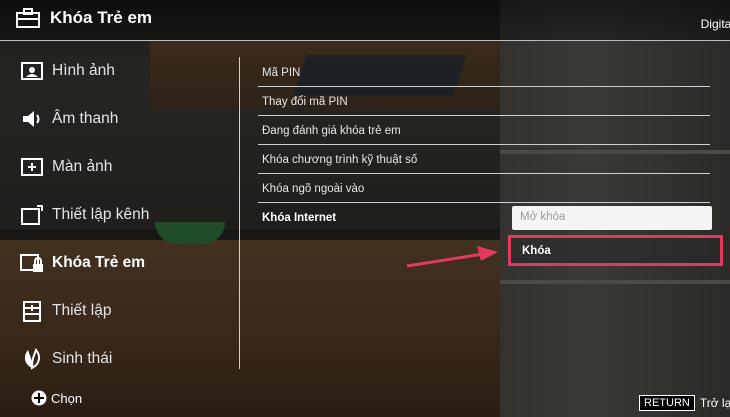 The height and width of the screenshot is (417, 730). What do you see at coordinates (484, 188) in the screenshot?
I see `menu-item-external-input-lock: Khóa ngõ ngoài vào` at bounding box center [484, 188].